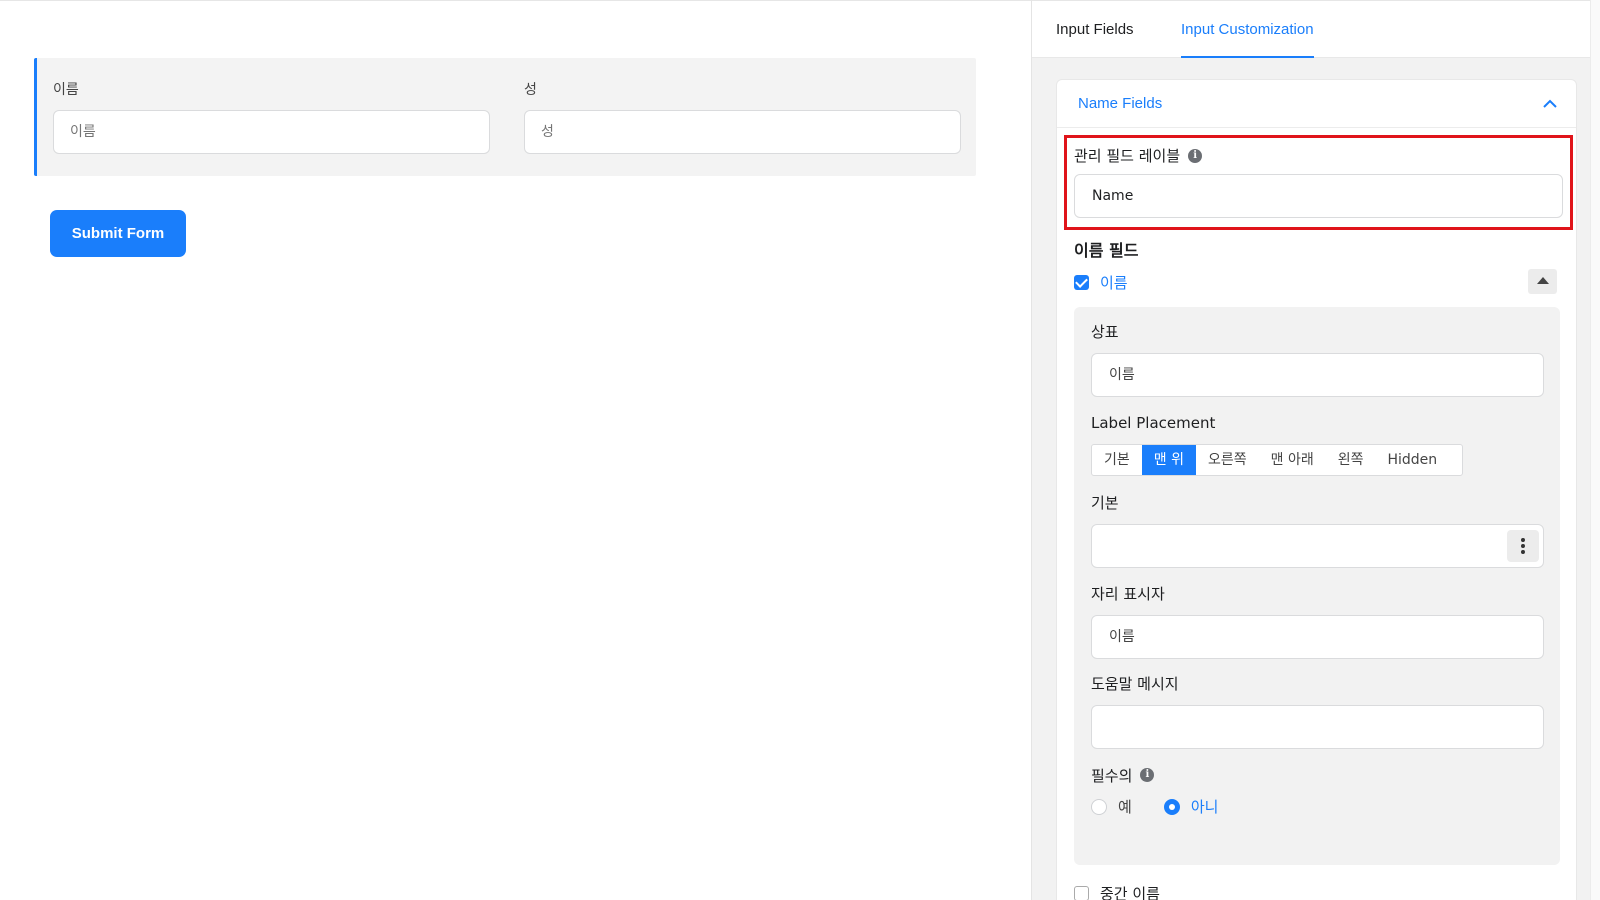 Image resolution: width=1600 pixels, height=900 pixels. I want to click on first-name-checkbox-label: 이름, so click(1114, 283).